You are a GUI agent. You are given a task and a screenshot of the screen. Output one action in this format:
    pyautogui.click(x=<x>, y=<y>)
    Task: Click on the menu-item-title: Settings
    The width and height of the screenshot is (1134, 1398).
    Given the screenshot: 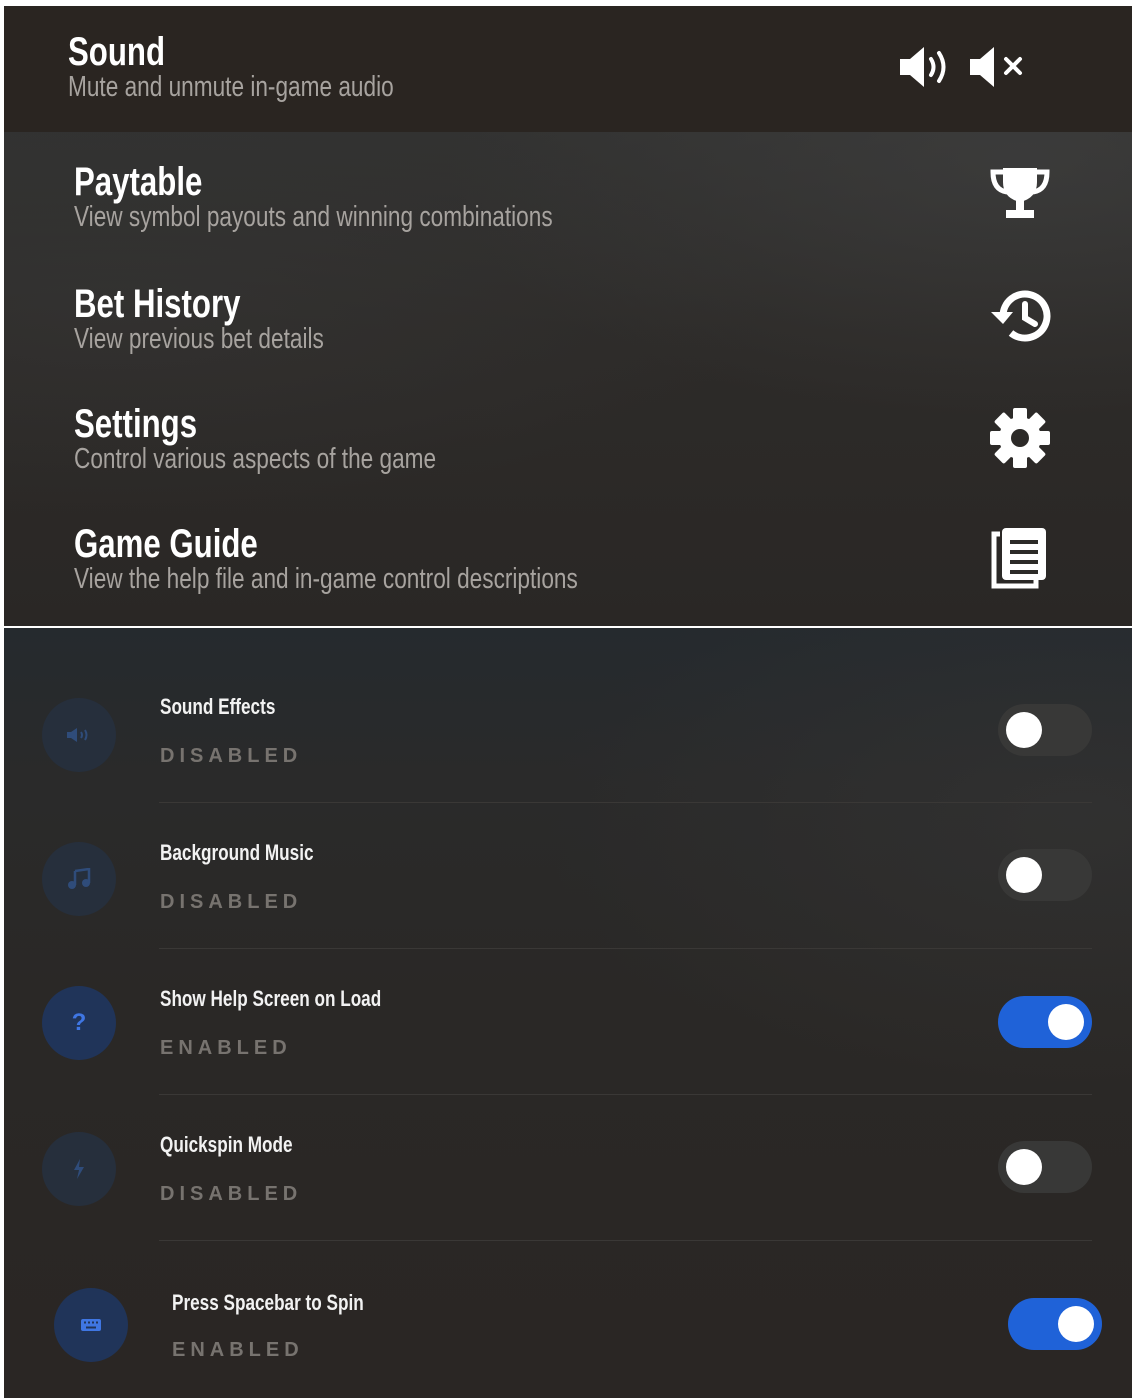 What is the action you would take?
    pyautogui.click(x=136, y=424)
    